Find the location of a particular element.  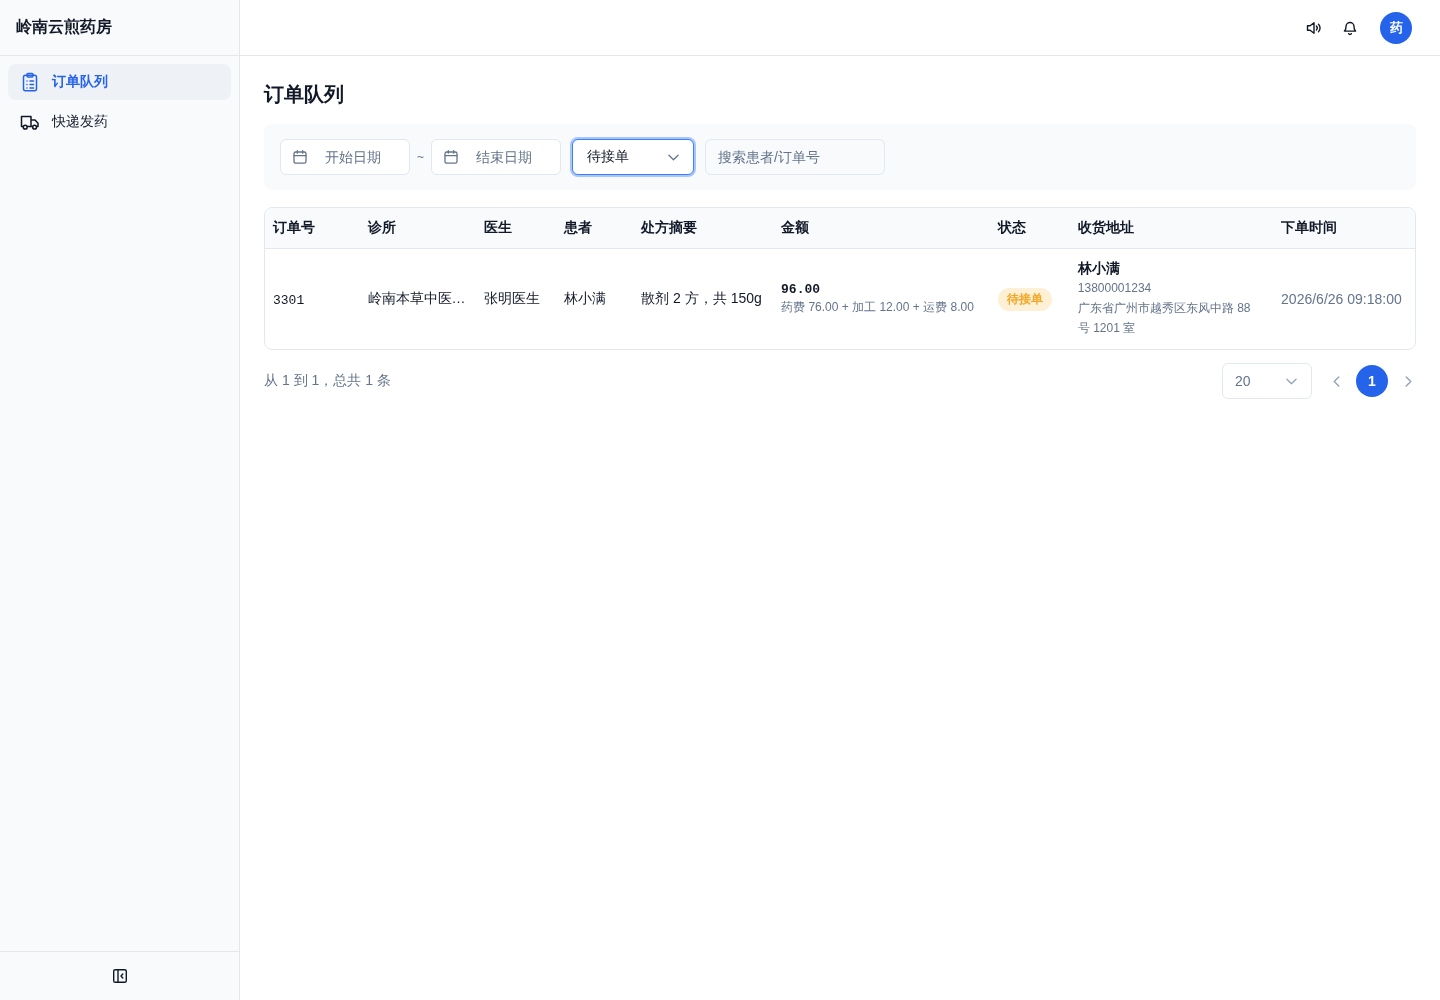

sidebar-item: 快递发药 is located at coordinates (119, 122).